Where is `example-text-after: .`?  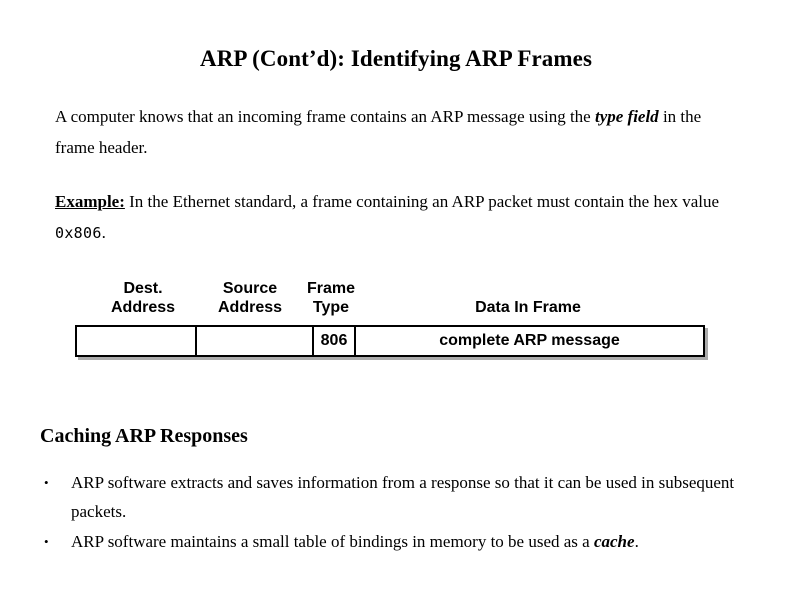
example-text-after: . is located at coordinates (103, 232).